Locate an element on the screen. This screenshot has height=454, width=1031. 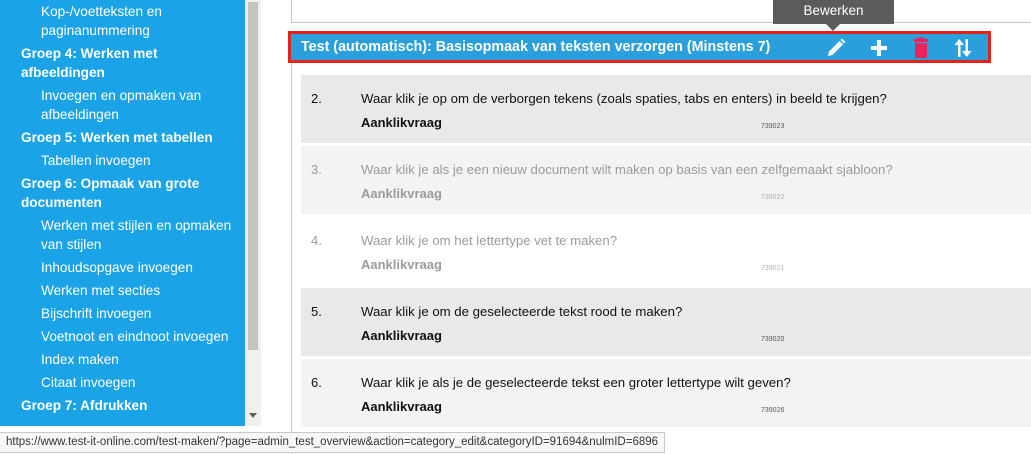
sidebar-group-heading: Groep 6: Opmaak van grote documenten is located at coordinates (110, 193).